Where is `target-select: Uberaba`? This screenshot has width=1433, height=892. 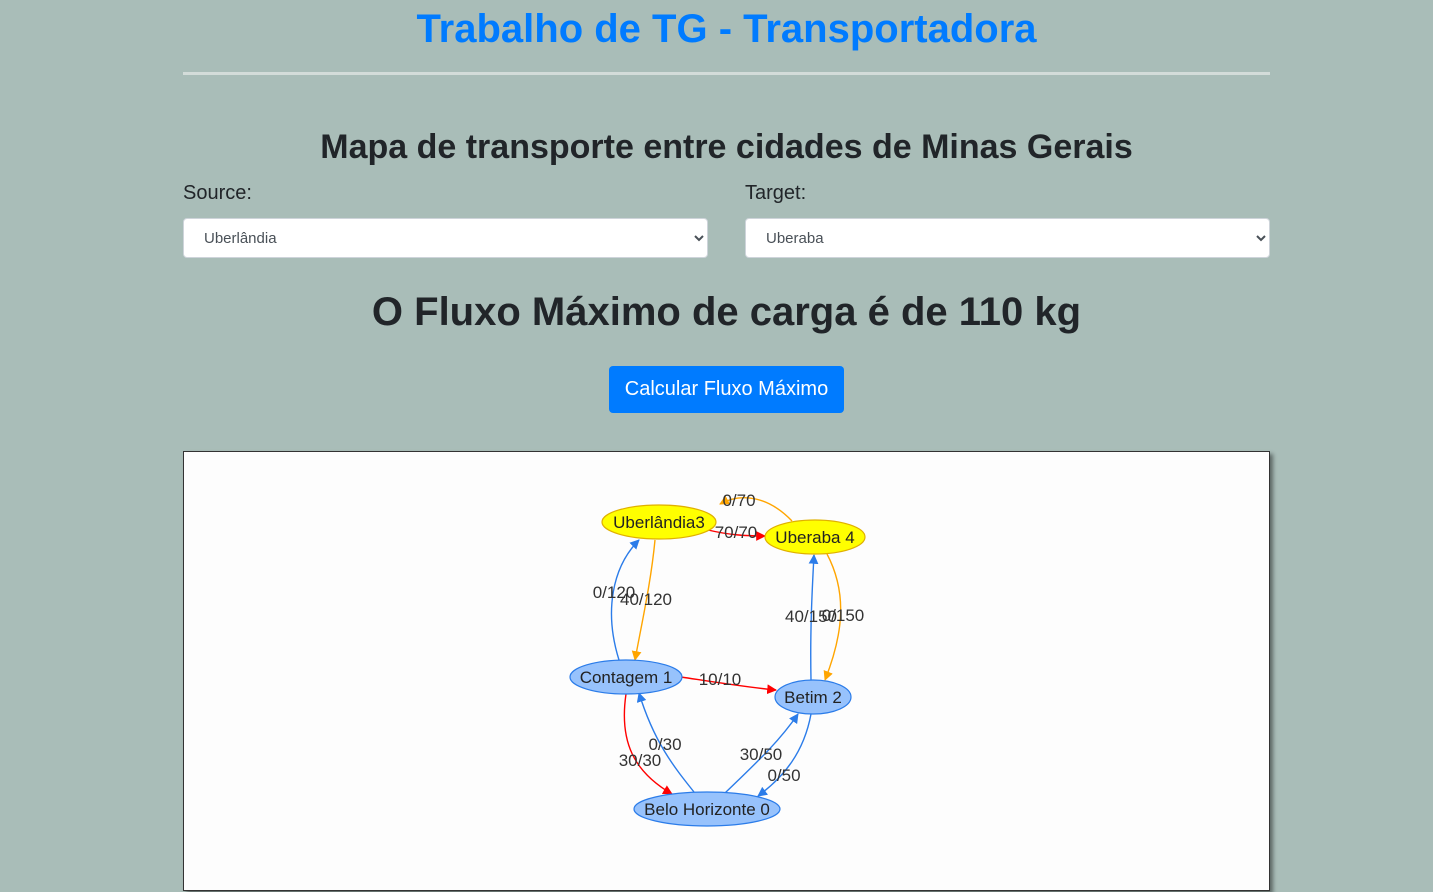 target-select: Uberaba is located at coordinates (1007, 238).